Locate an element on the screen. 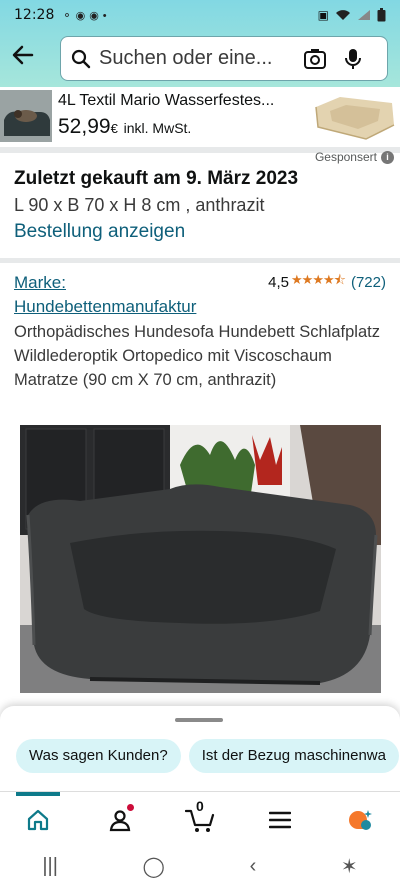 This screenshot has width=400, height=889. home-circle-icon: ◯ is located at coordinates (154, 866).